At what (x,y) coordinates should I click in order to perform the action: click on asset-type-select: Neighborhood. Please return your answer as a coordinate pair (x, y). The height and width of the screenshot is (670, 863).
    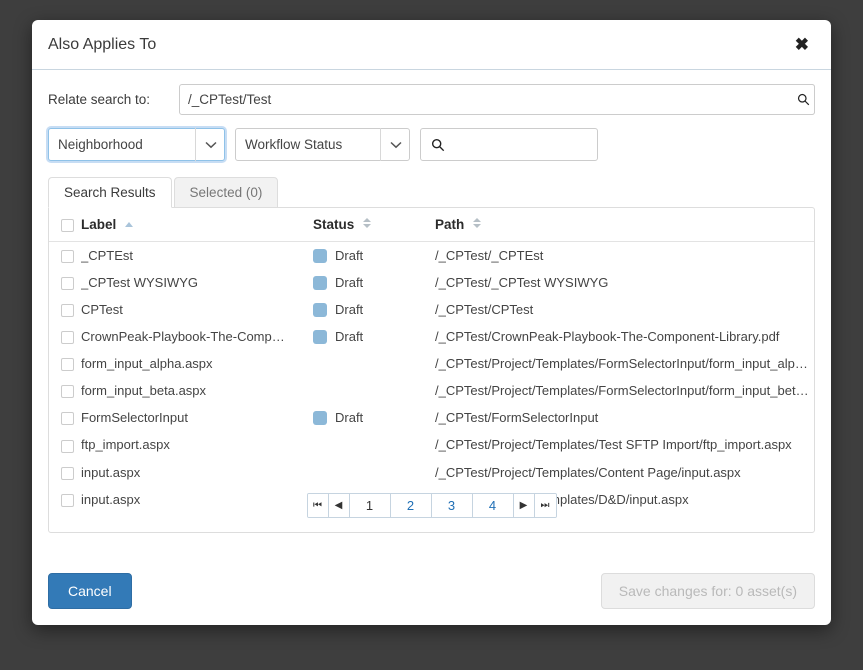
    Looking at the image, I should click on (136, 144).